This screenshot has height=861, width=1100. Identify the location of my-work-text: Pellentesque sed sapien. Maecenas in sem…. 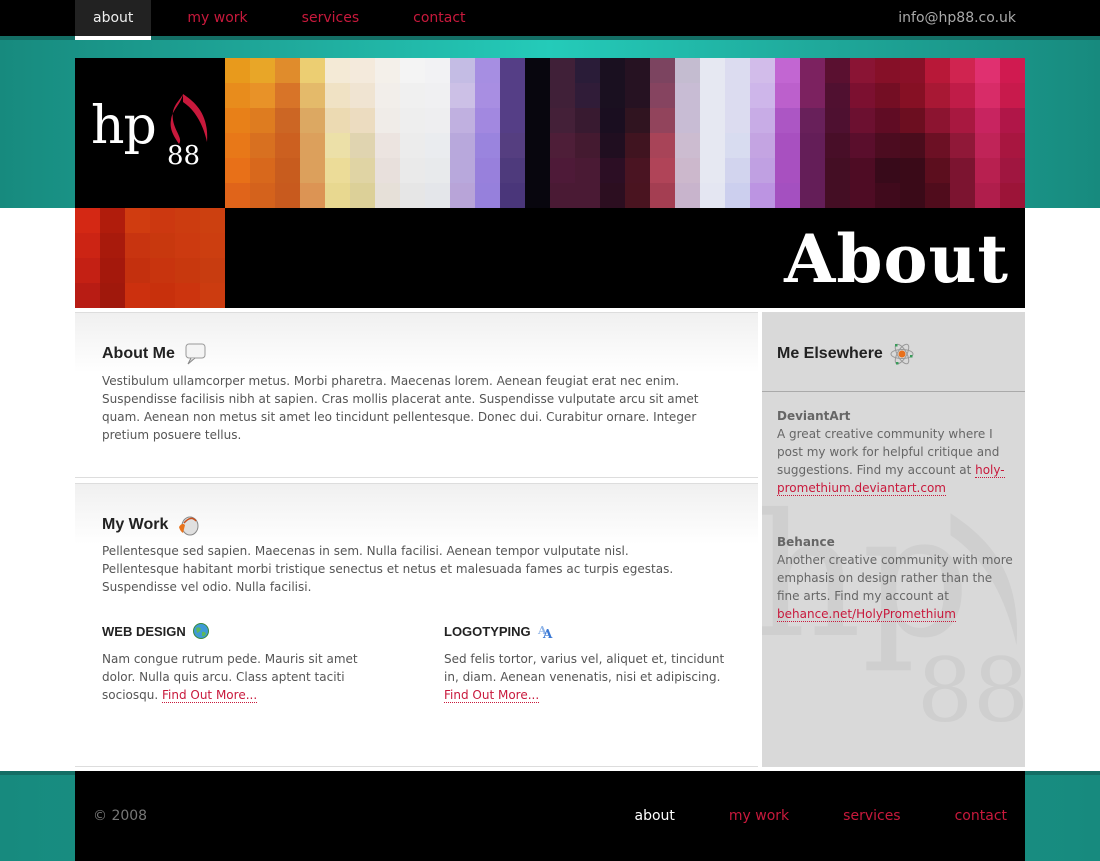
(388, 569).